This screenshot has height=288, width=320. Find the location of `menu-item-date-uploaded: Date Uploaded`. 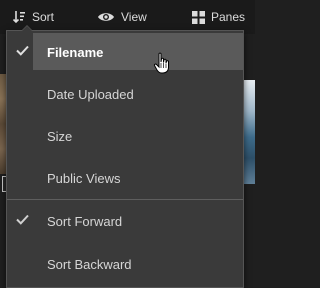

menu-item-date-uploaded: Date Uploaded is located at coordinates (125, 94).